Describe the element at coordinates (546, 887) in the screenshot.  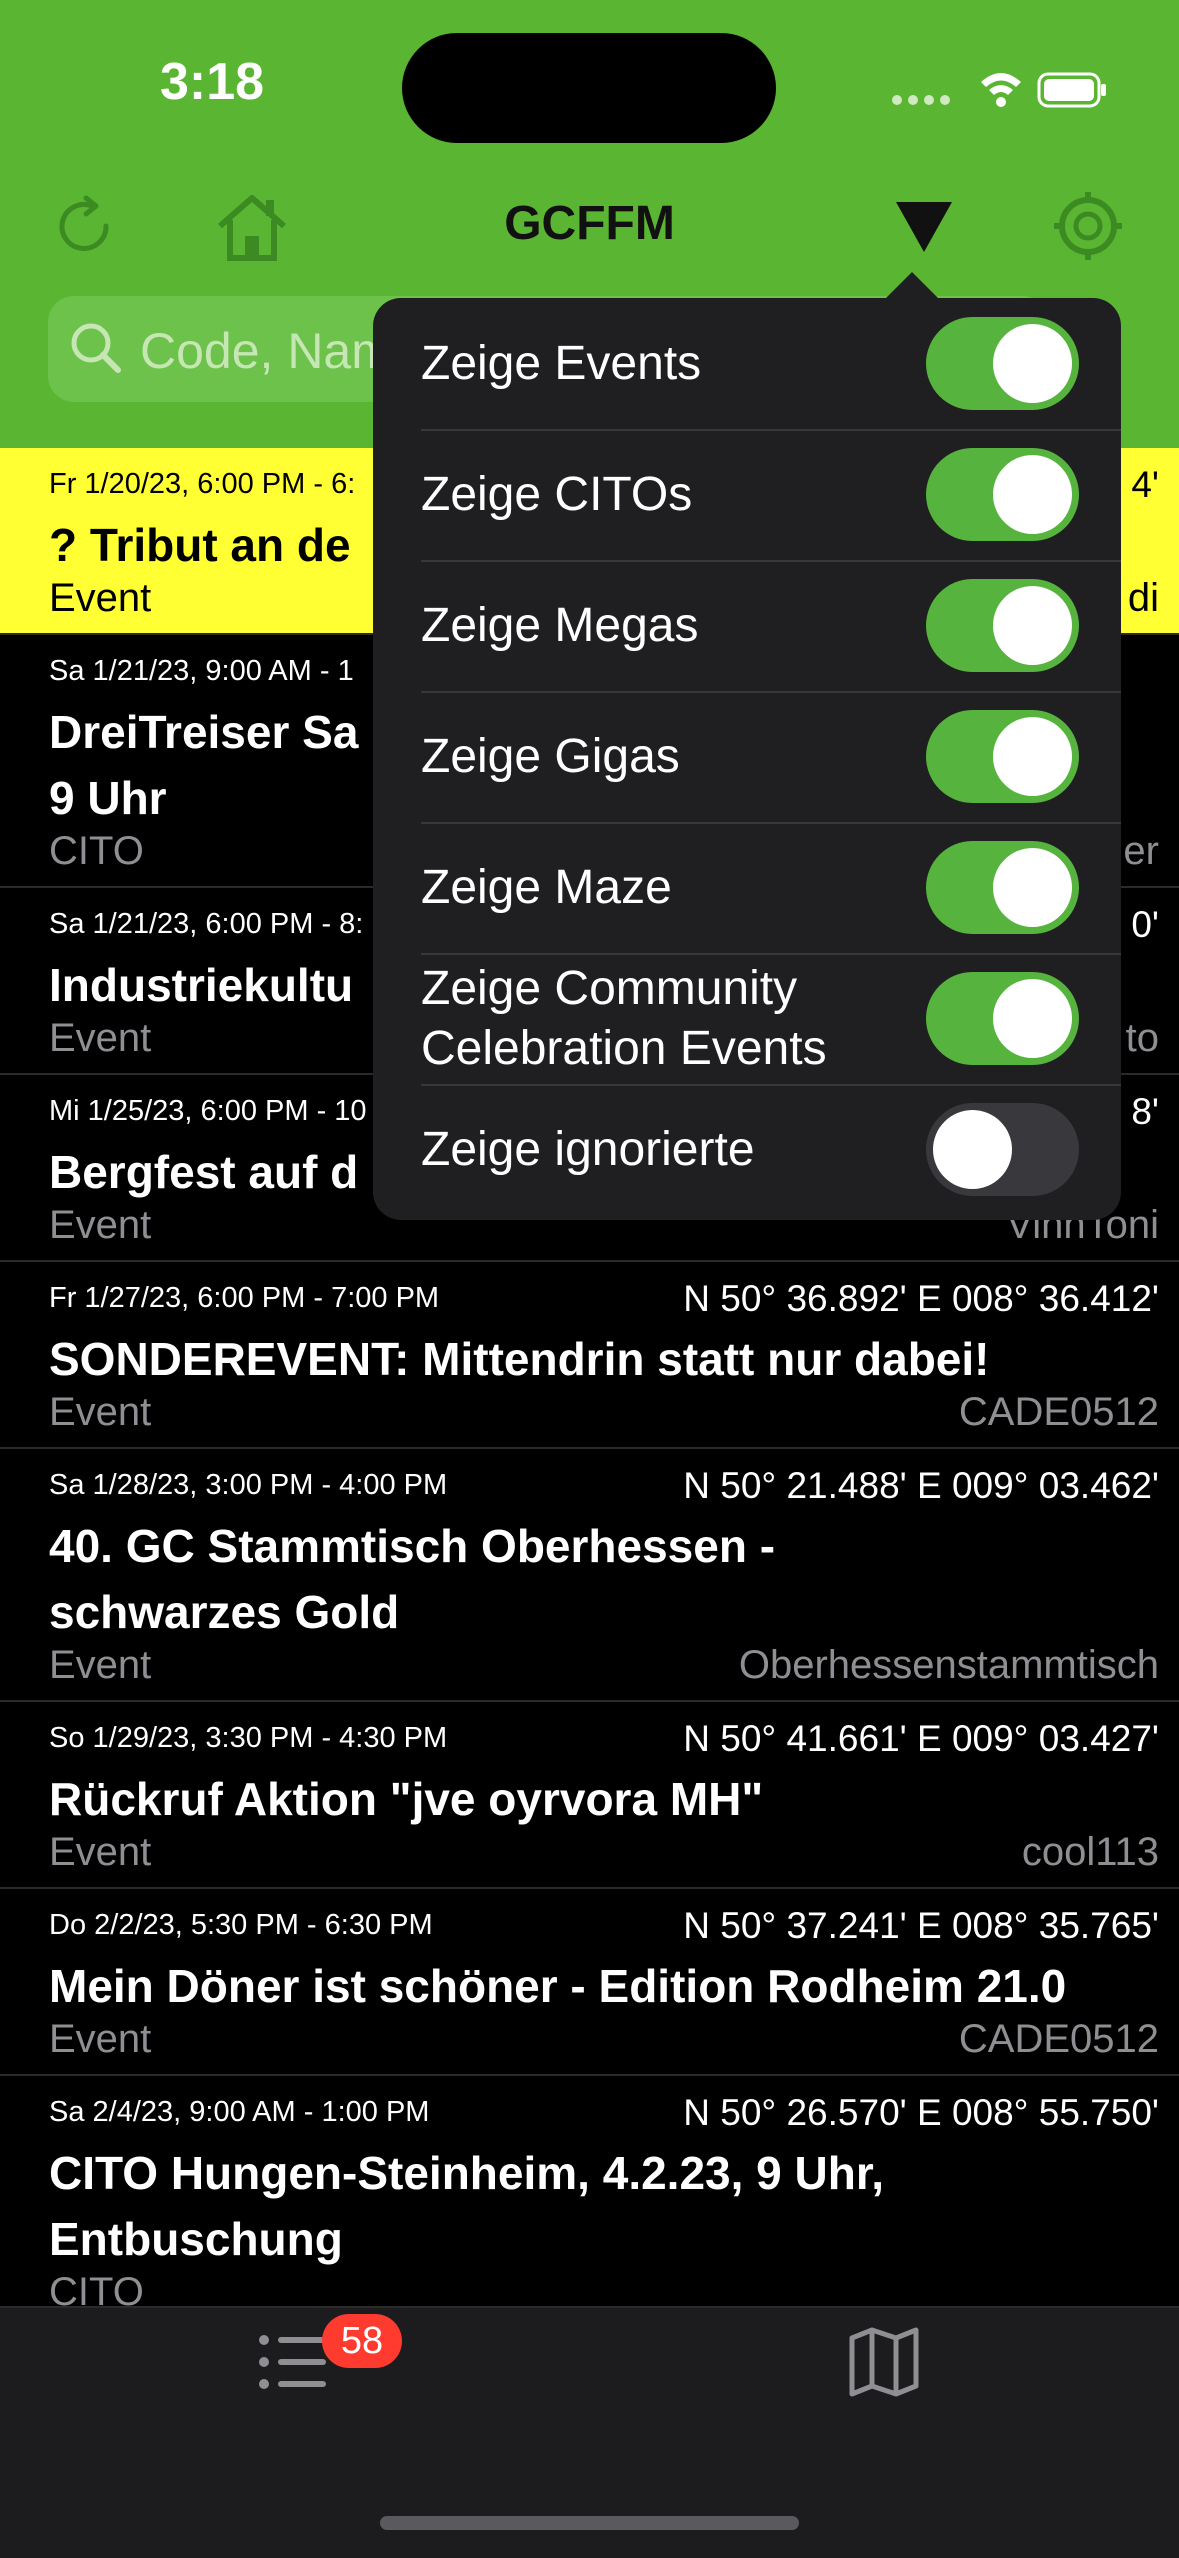
I see `filter-item-label: Zeige Maze` at that location.